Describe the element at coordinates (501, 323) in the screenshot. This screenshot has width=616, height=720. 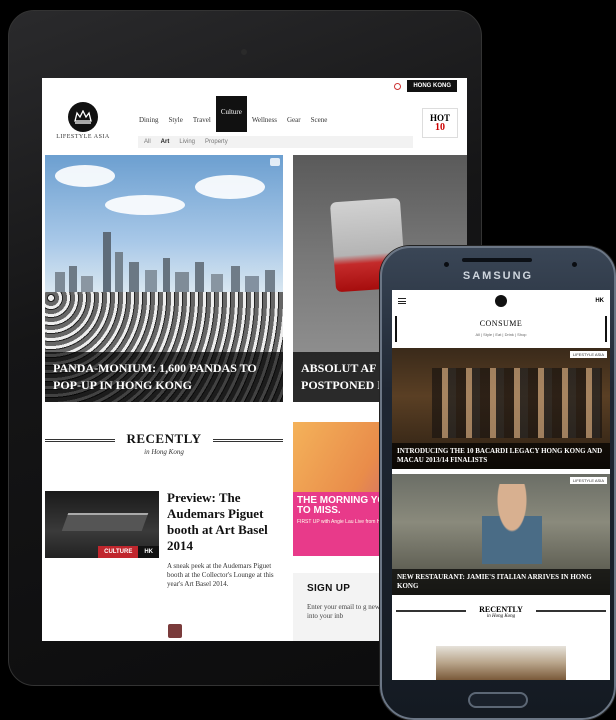
I see `section-title: CONSUME` at that location.